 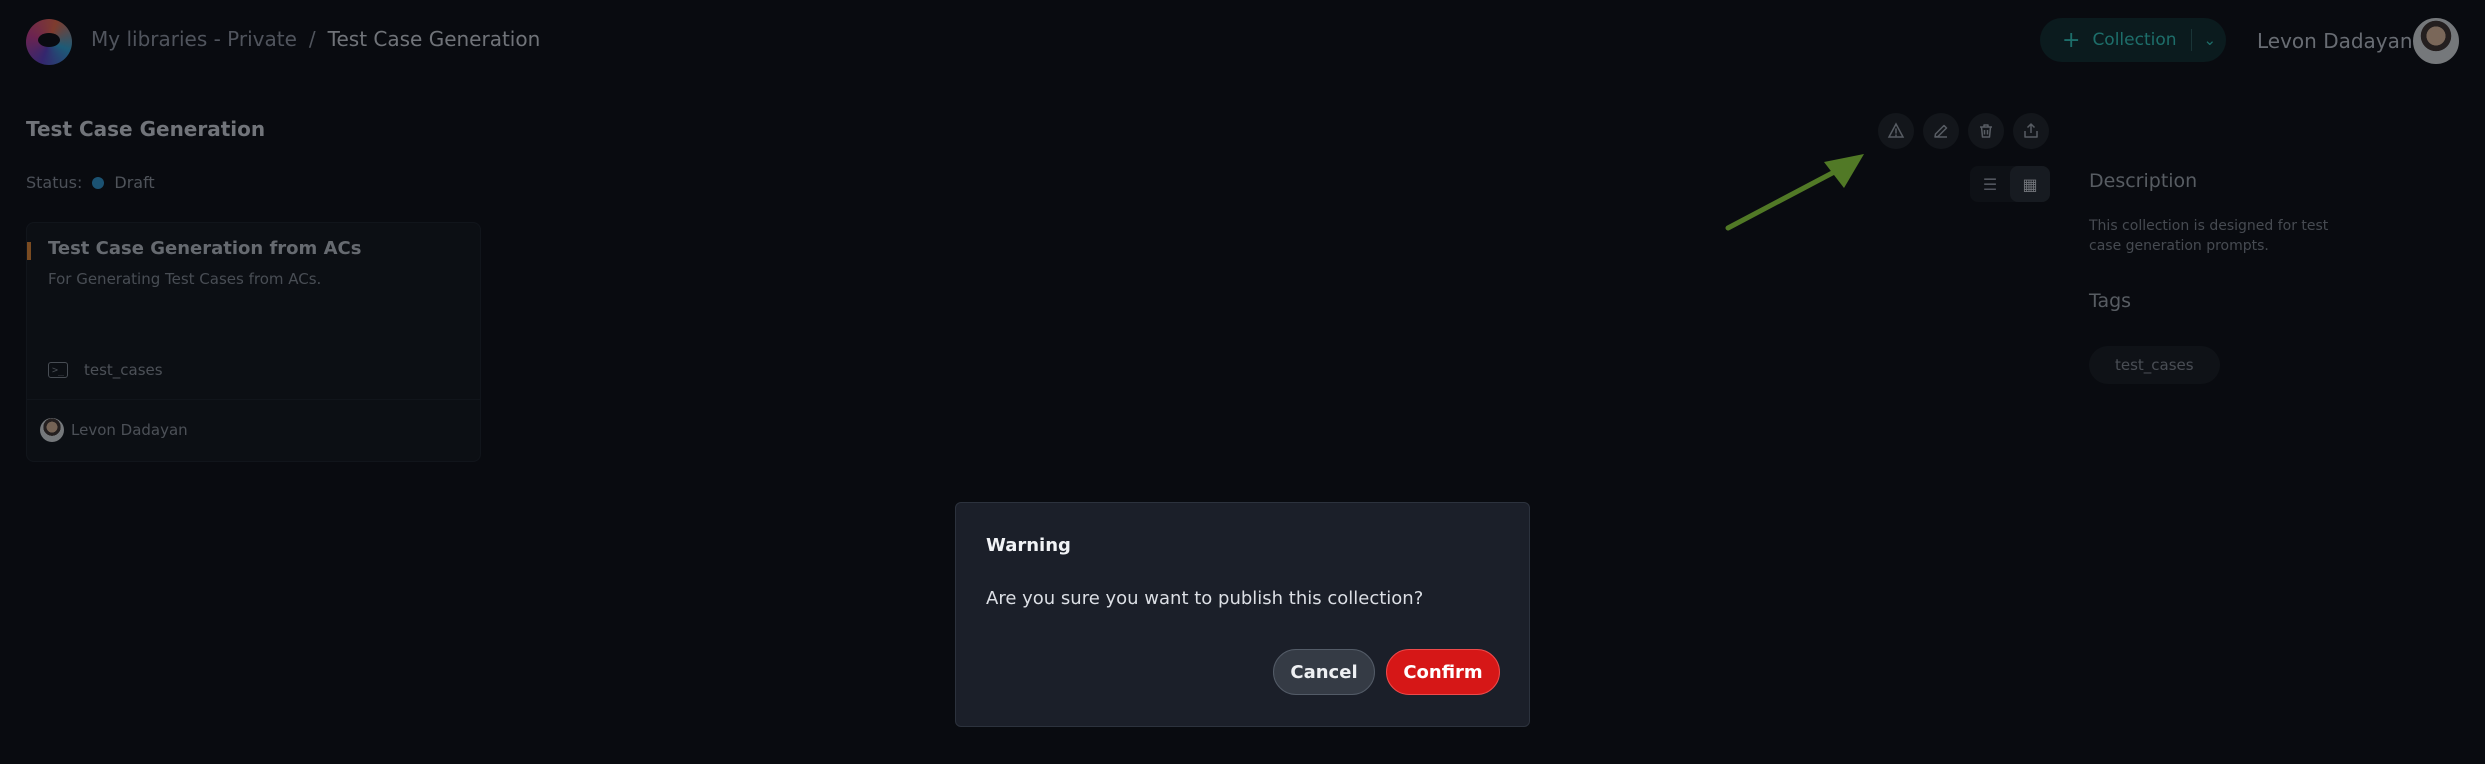 I want to click on dialog-title: Warning, so click(x=1028, y=545).